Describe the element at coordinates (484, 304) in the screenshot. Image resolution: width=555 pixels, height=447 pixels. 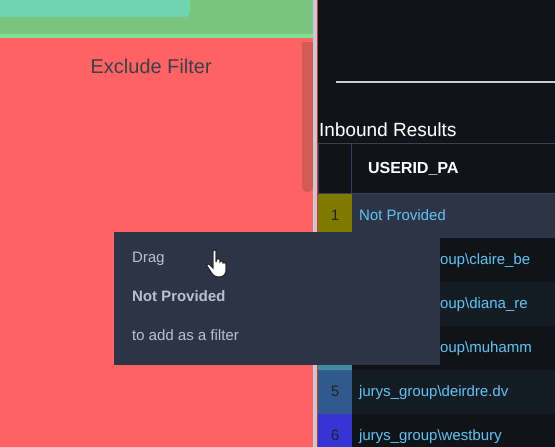
I see `table-cell: oup\diana_re` at that location.